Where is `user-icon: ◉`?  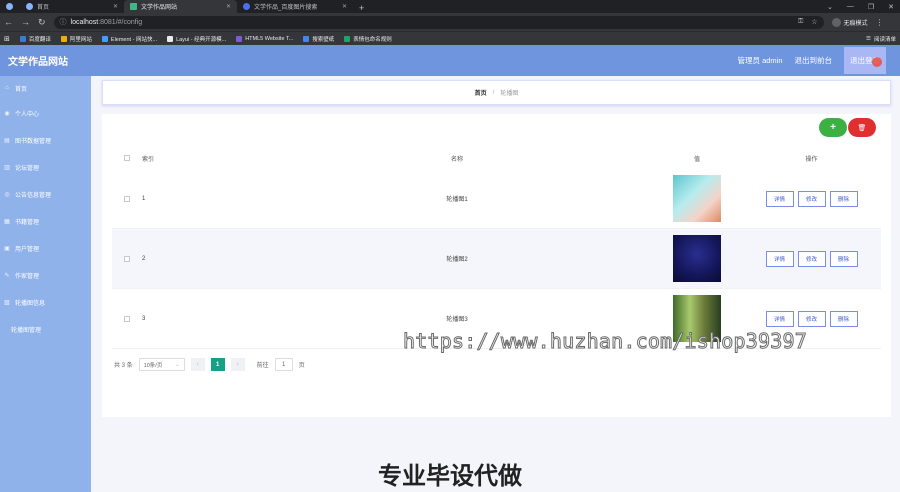 user-icon: ◉ is located at coordinates (7, 114).